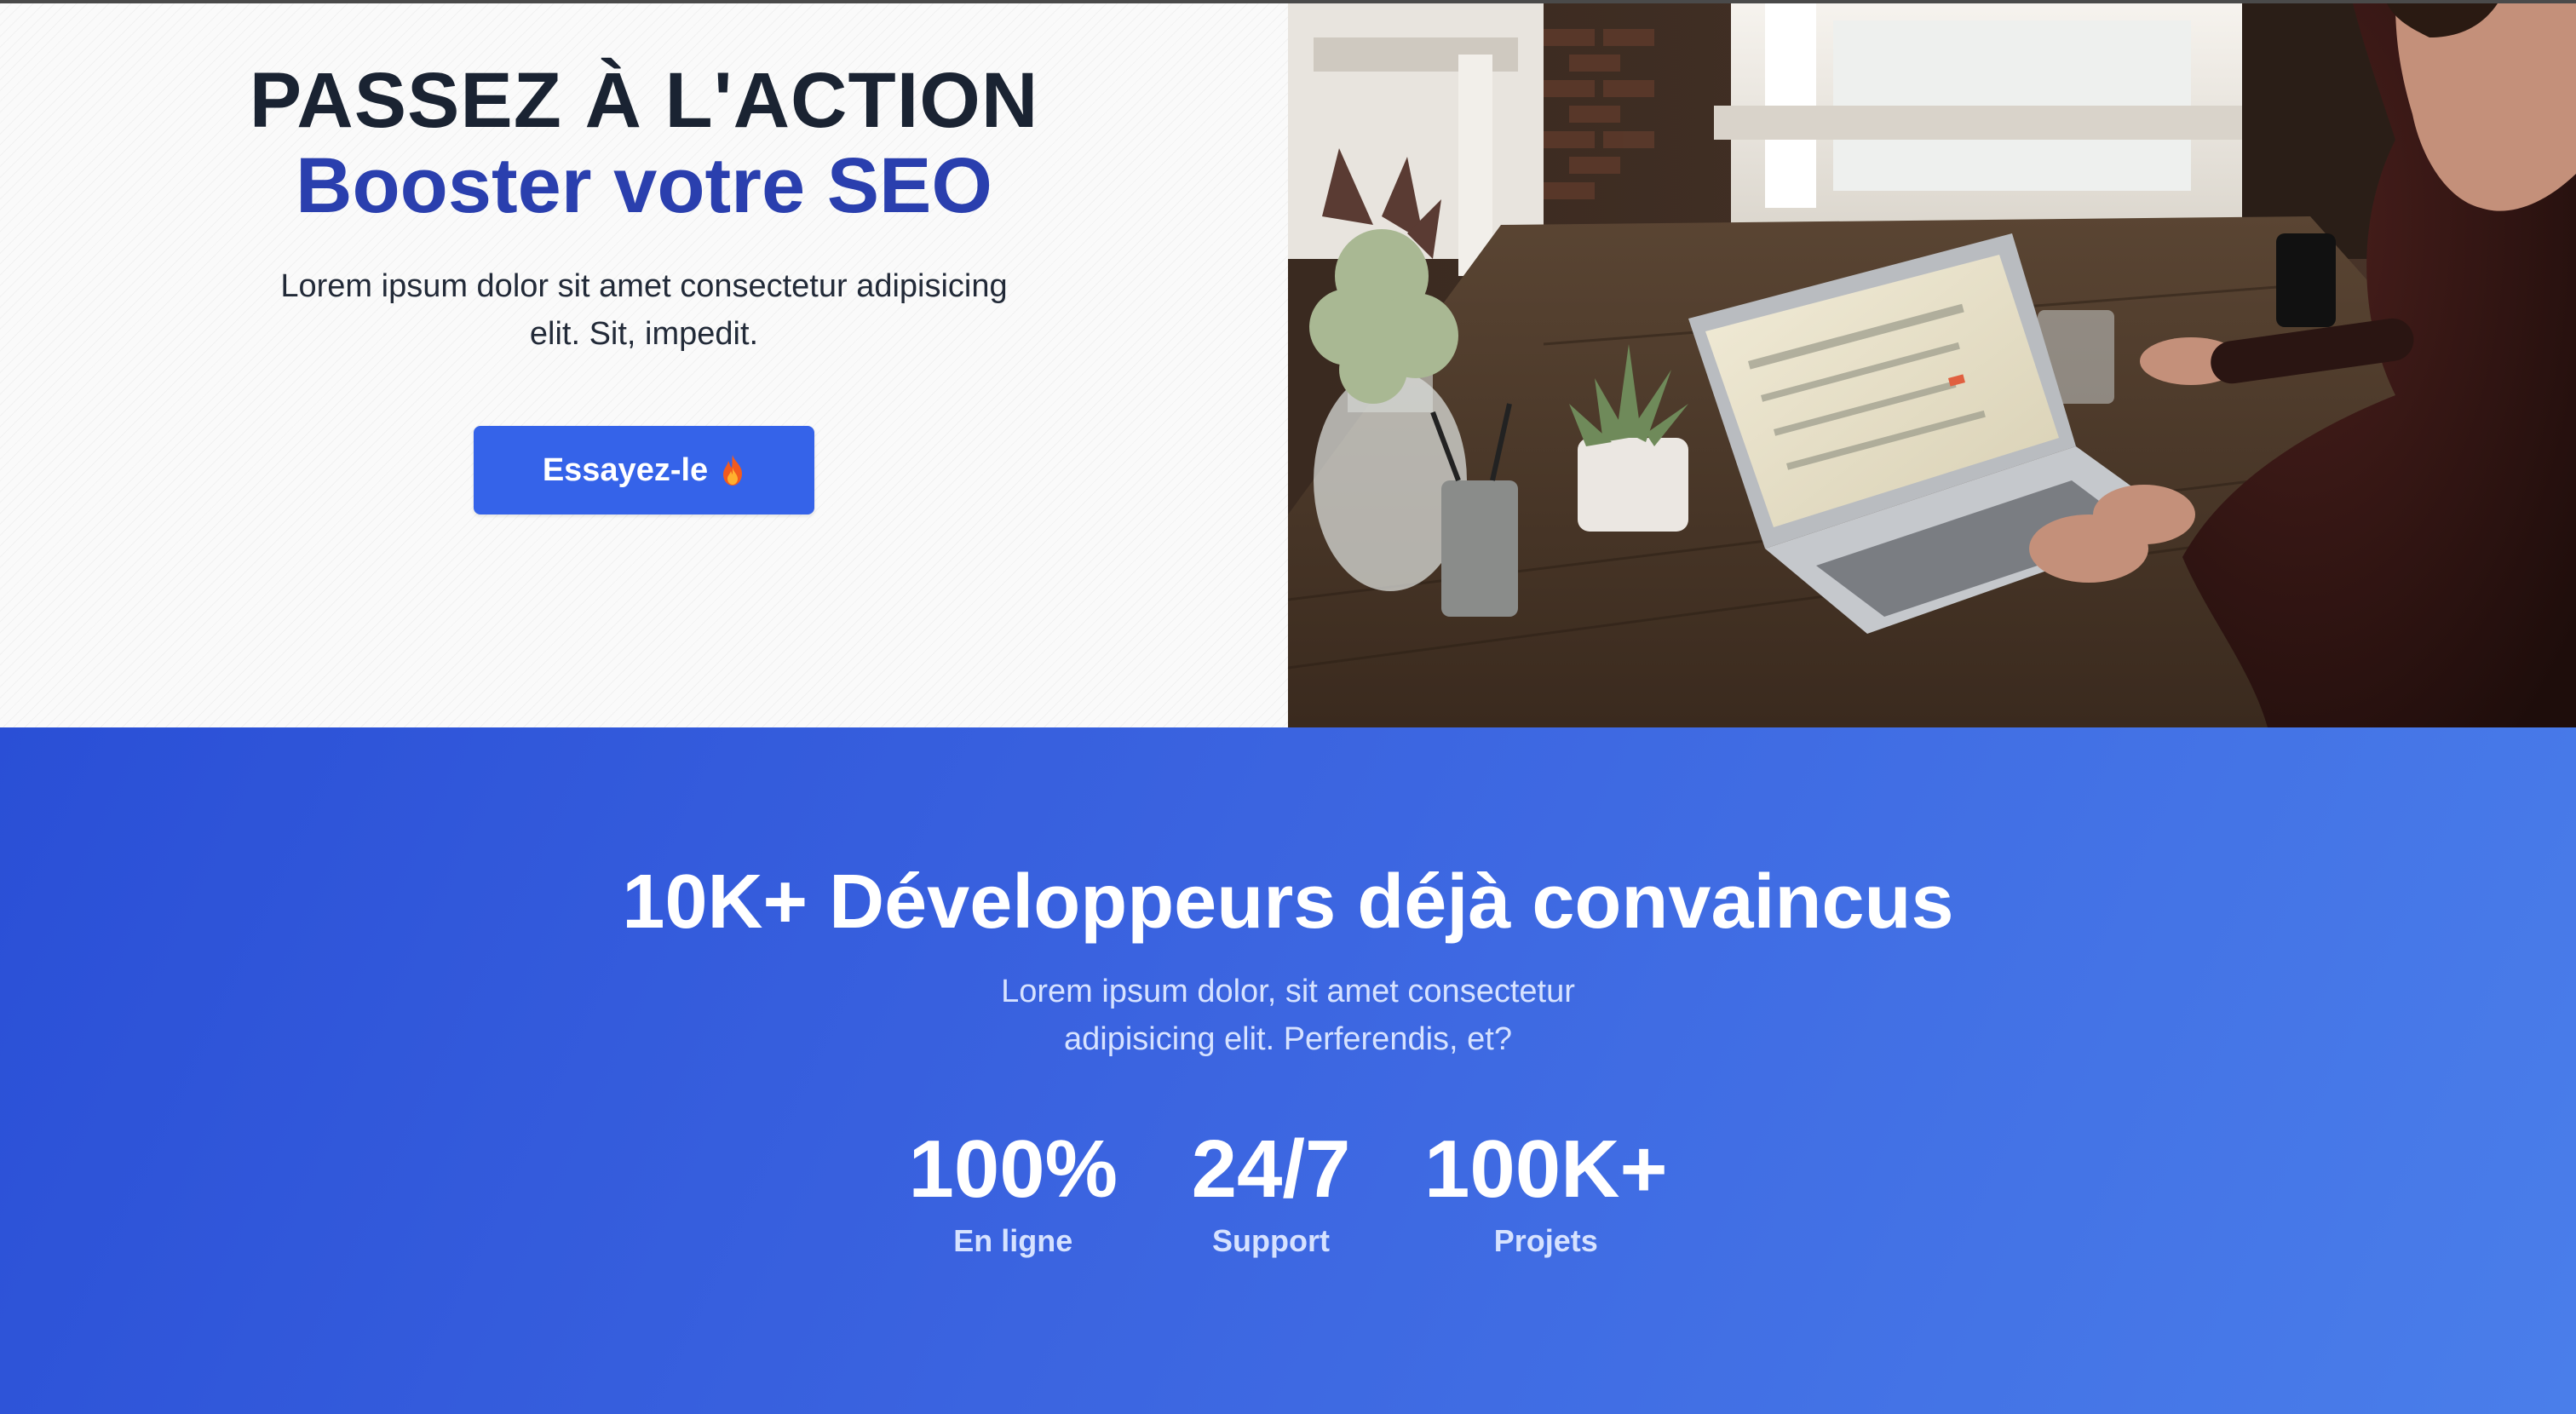  What do you see at coordinates (644, 100) in the screenshot?
I see `hero-kicker: PASSEZ À L'ACTION` at bounding box center [644, 100].